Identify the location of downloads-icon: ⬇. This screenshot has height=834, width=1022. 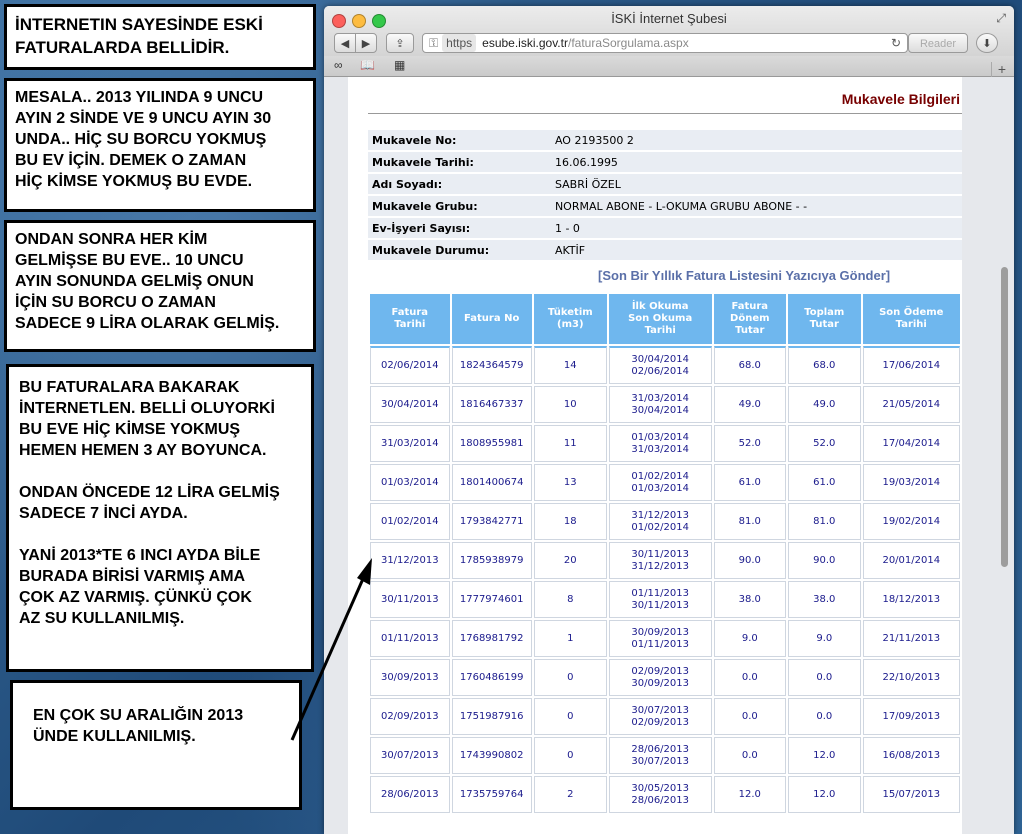
(987, 43).